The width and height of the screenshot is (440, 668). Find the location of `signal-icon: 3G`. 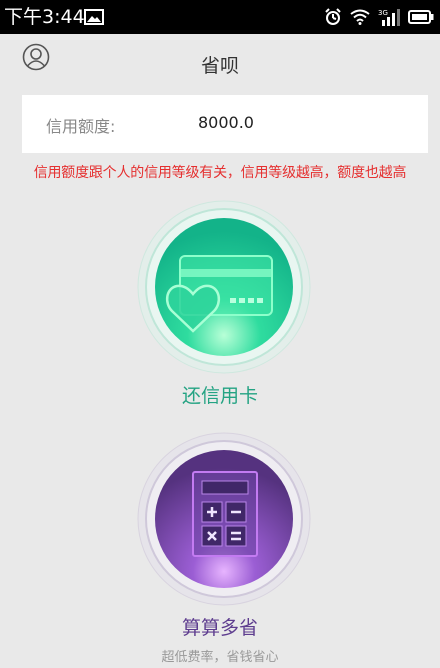

signal-icon: 3G is located at coordinates (389, 17).